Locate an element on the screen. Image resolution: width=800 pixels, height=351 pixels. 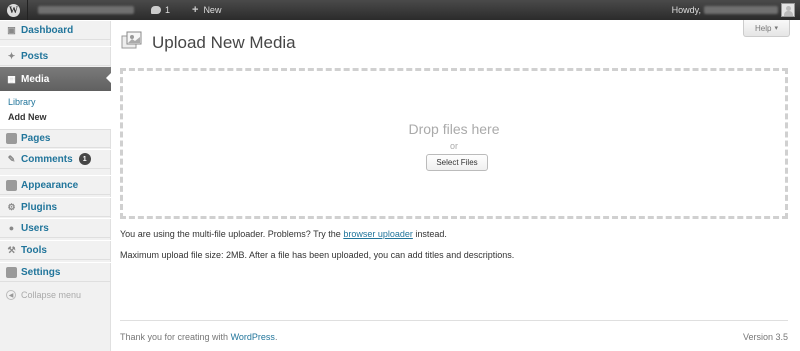
admin-bar: W 1 + New Howdy, is located at coordinates (400, 10).